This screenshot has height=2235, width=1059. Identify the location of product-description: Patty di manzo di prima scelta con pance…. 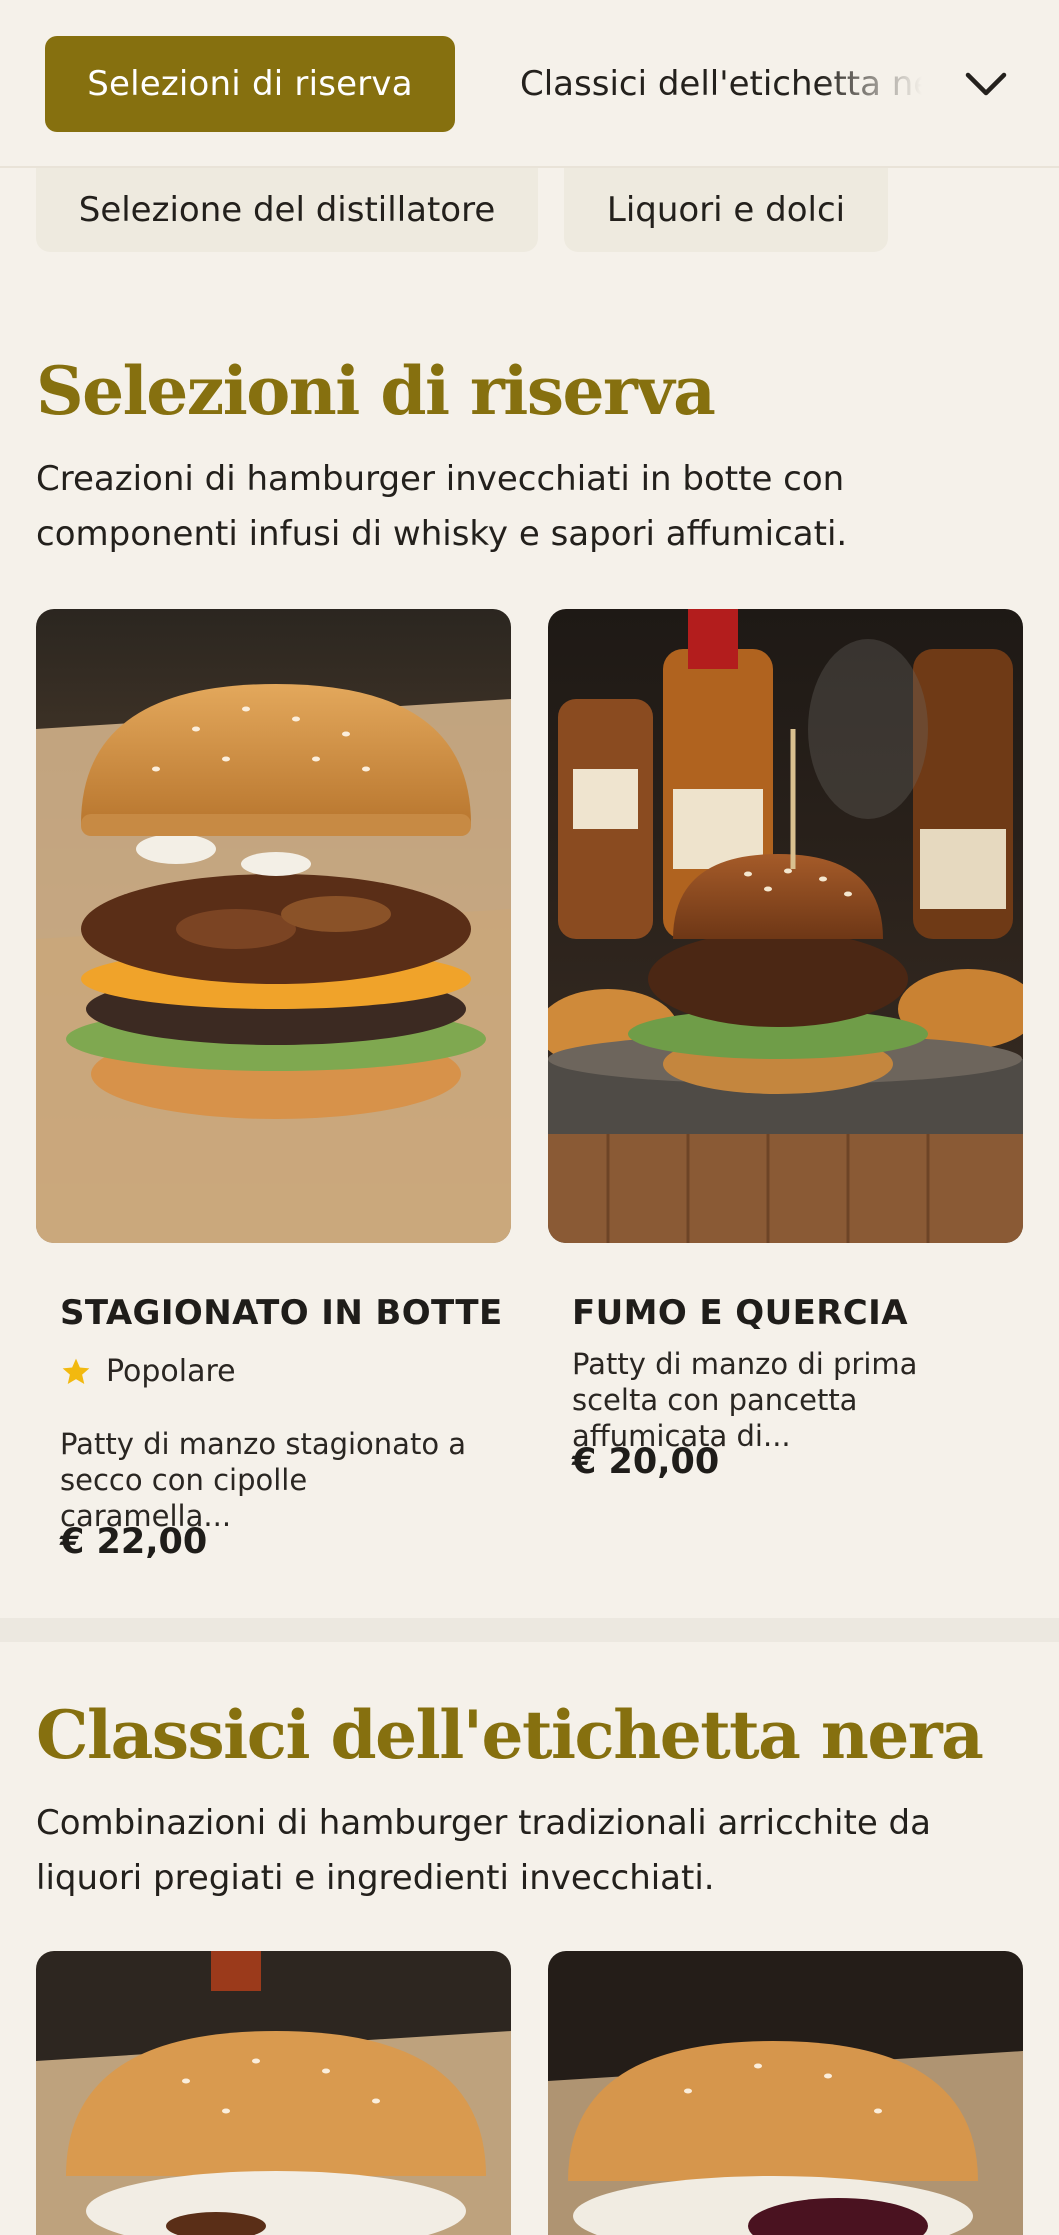
(745, 1400).